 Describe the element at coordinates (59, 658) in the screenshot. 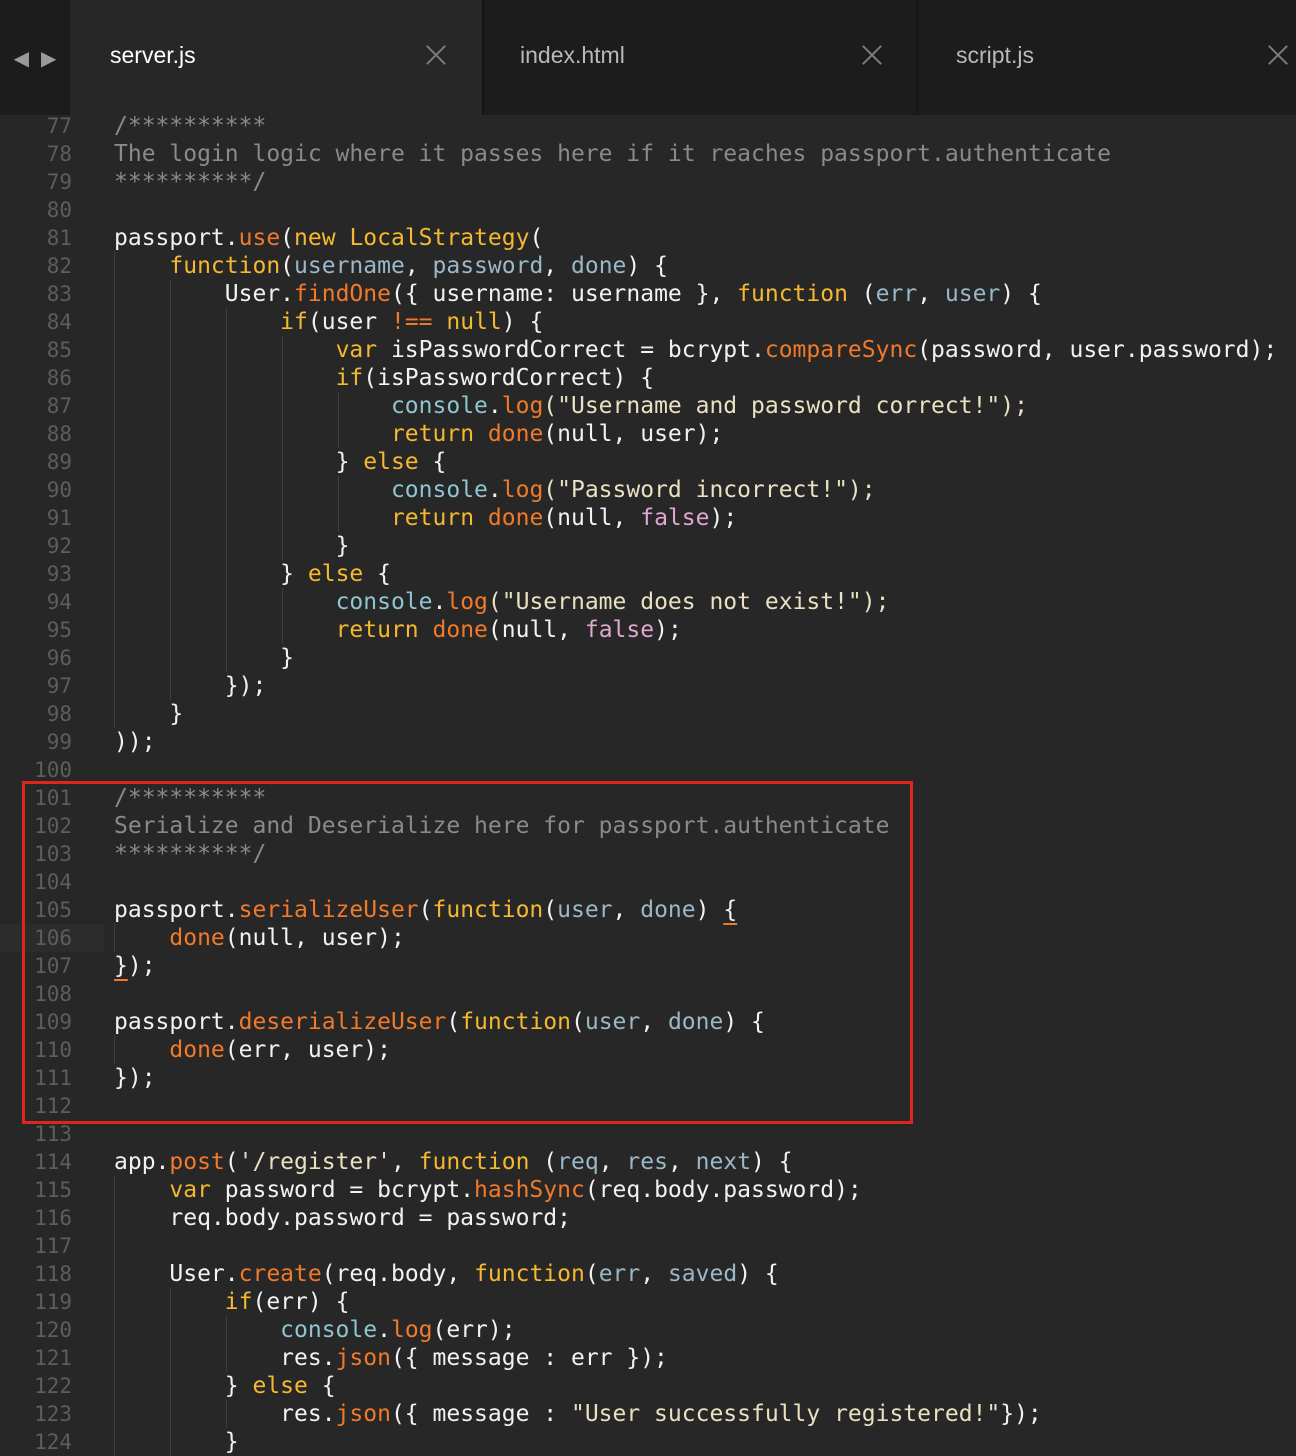

I see `line-number: 96` at that location.